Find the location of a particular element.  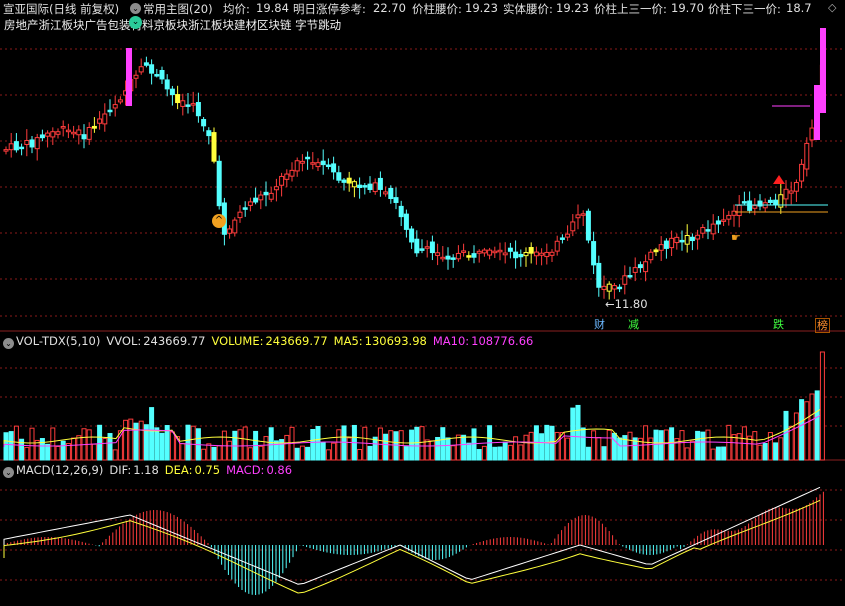

vol-indicator: VOL-TDX(5,10) is located at coordinates (58, 341).